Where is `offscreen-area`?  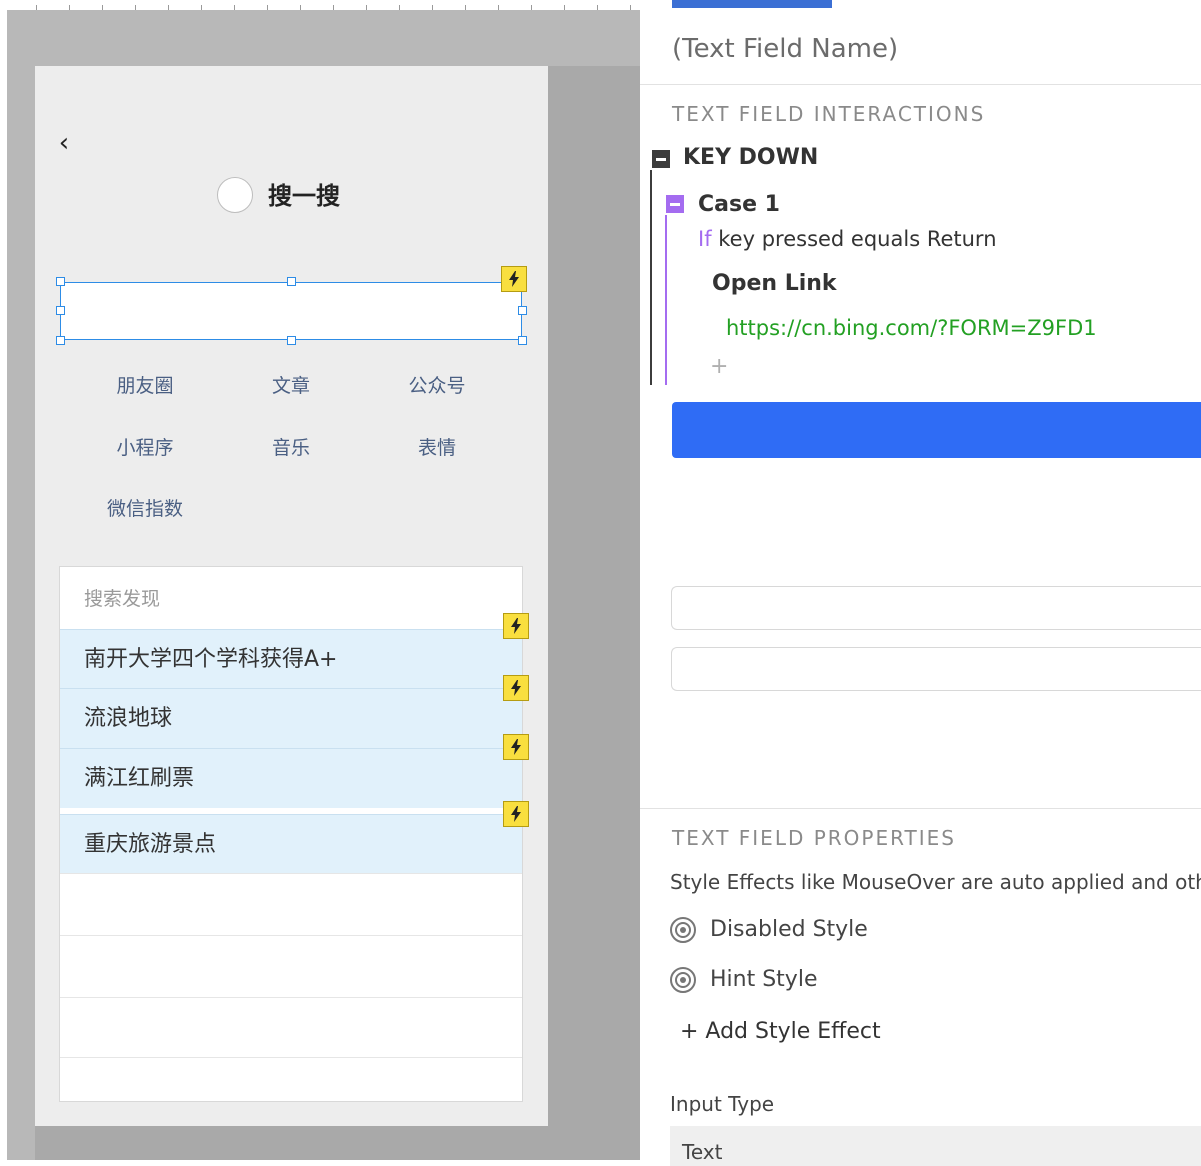 offscreen-area is located at coordinates (594, 613).